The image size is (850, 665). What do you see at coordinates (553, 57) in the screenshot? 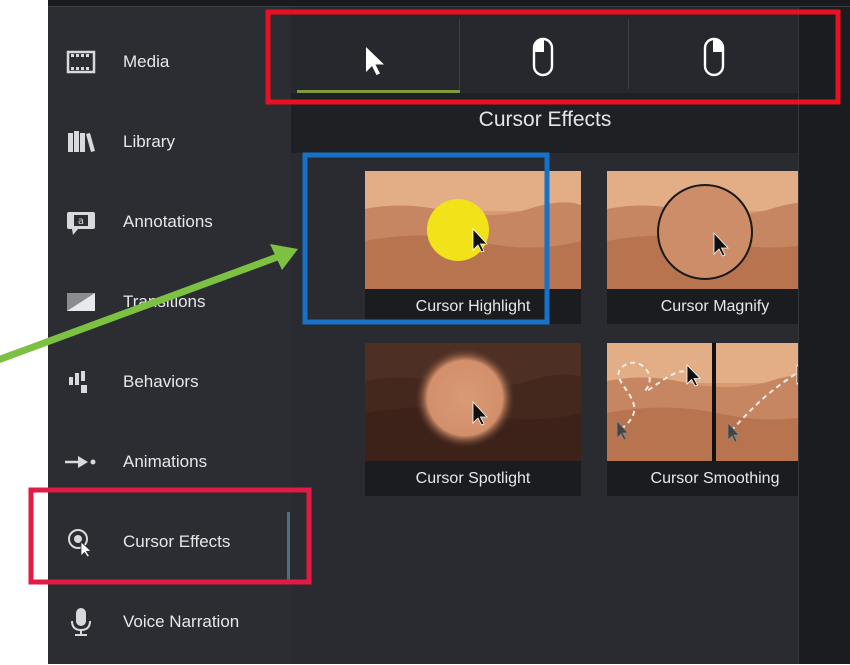
I see `tabs-highlight-box` at bounding box center [553, 57].